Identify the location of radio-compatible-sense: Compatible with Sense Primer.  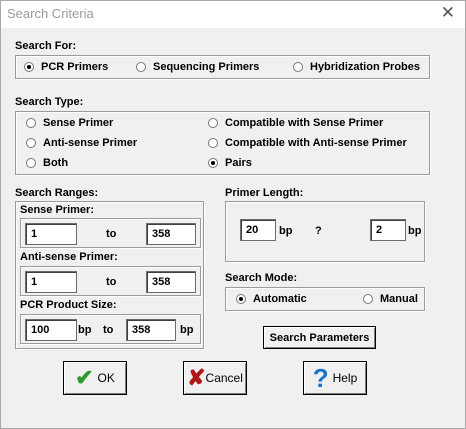
(295, 123).